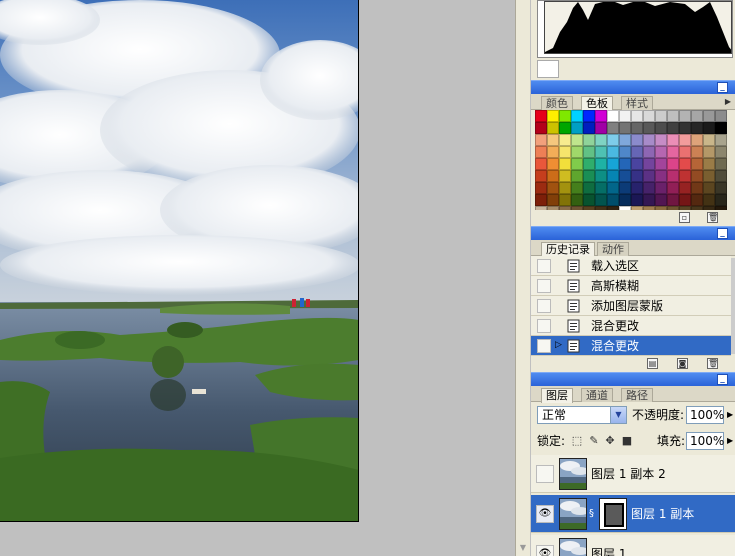  What do you see at coordinates (712, 363) in the screenshot?
I see `trash-icon: 🗑` at bounding box center [712, 363].